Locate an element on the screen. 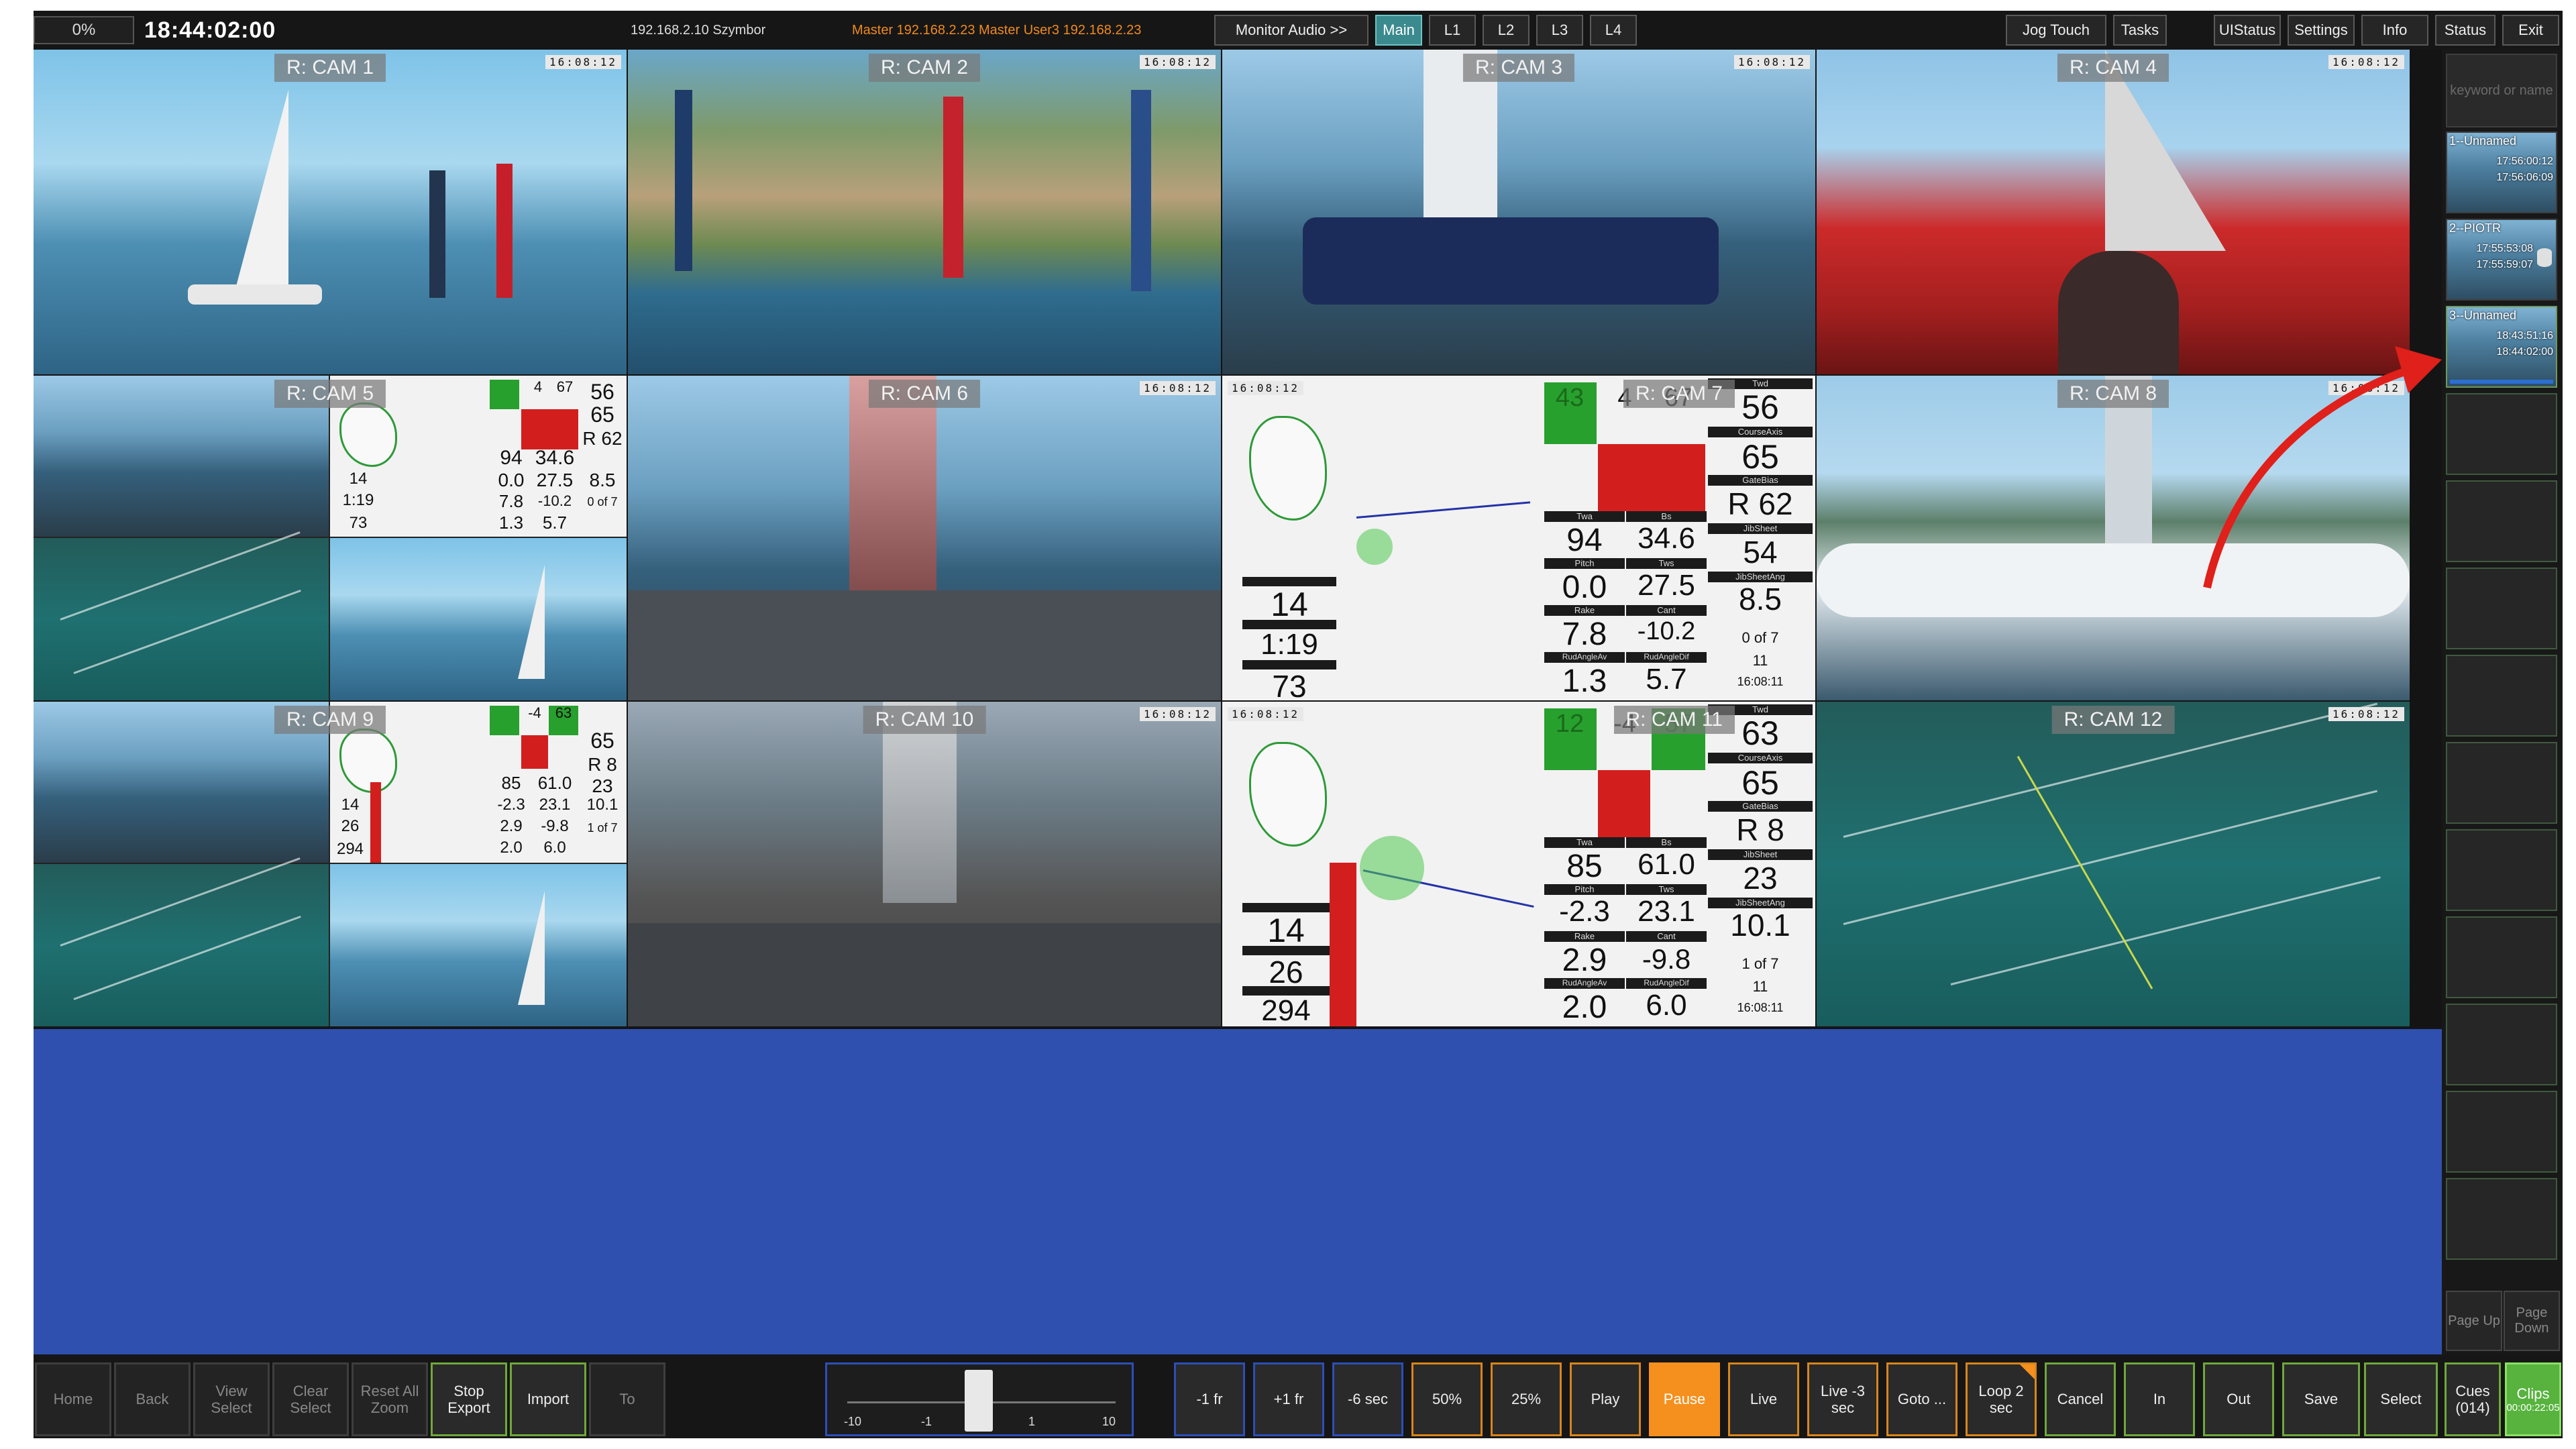 This screenshot has width=2576, height=1449. monitor-audio-button: Monitor Audio >> is located at coordinates (1291, 30).